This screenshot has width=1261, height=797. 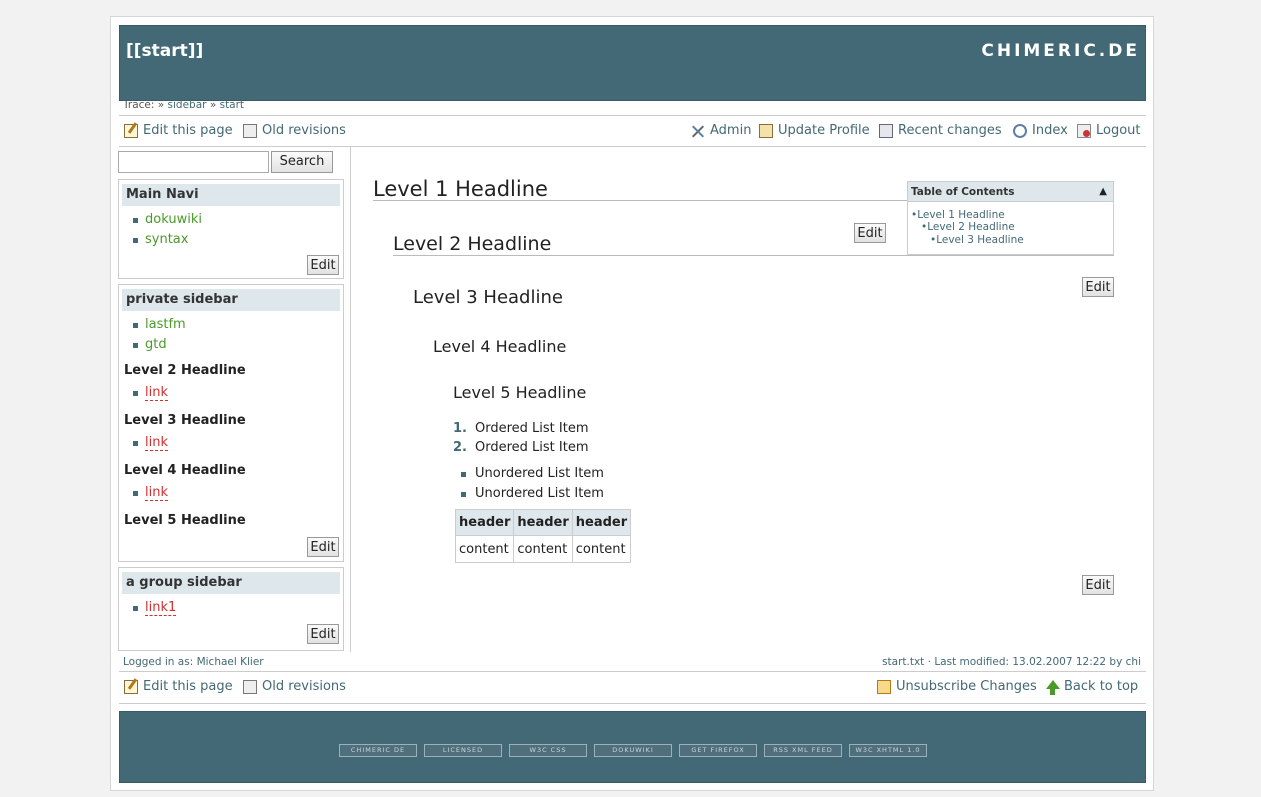 I want to click on back-to-top-link: Back to top, so click(x=1092, y=687).